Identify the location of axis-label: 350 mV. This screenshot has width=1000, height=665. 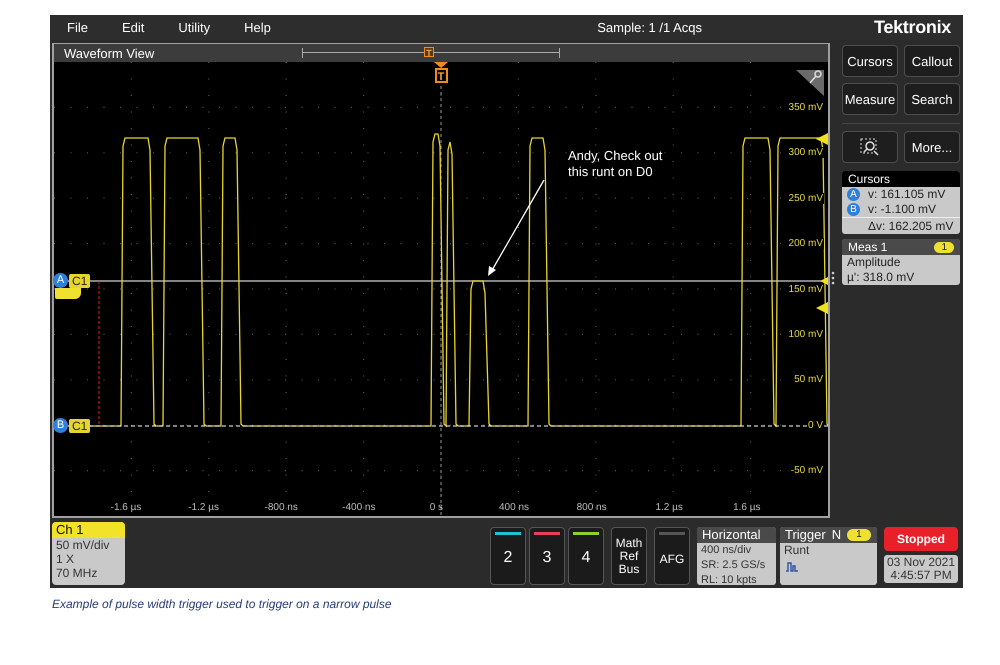
(806, 107).